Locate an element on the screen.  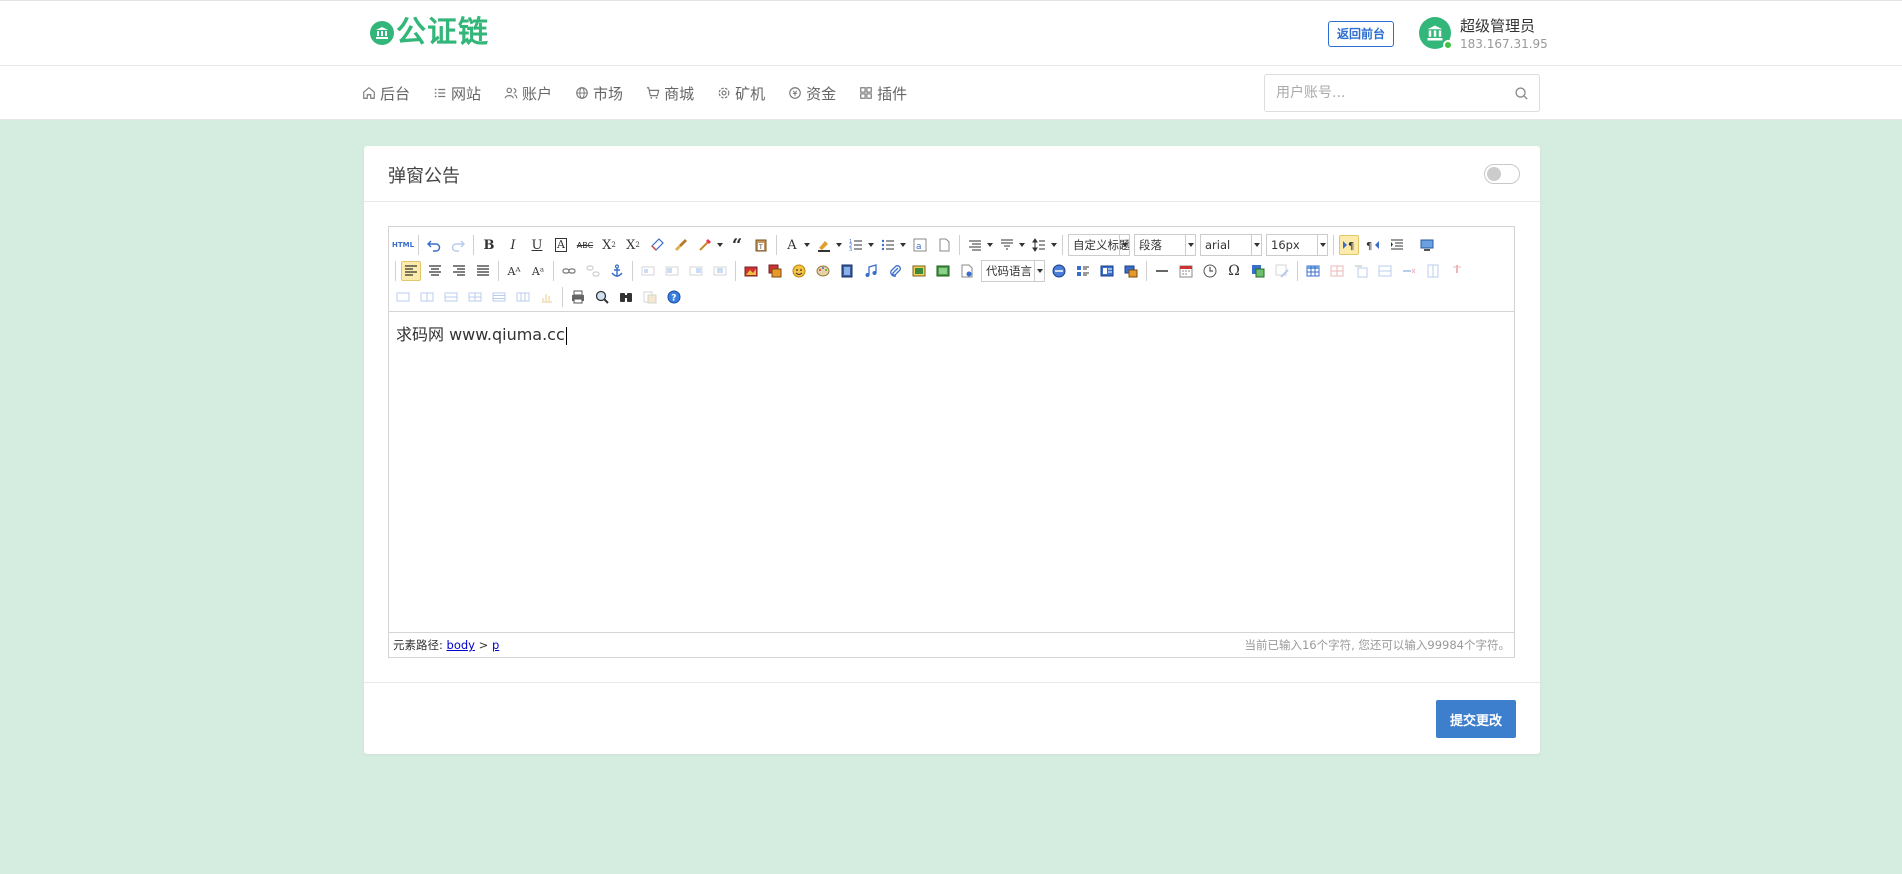
anchor-icon is located at coordinates (617, 271).